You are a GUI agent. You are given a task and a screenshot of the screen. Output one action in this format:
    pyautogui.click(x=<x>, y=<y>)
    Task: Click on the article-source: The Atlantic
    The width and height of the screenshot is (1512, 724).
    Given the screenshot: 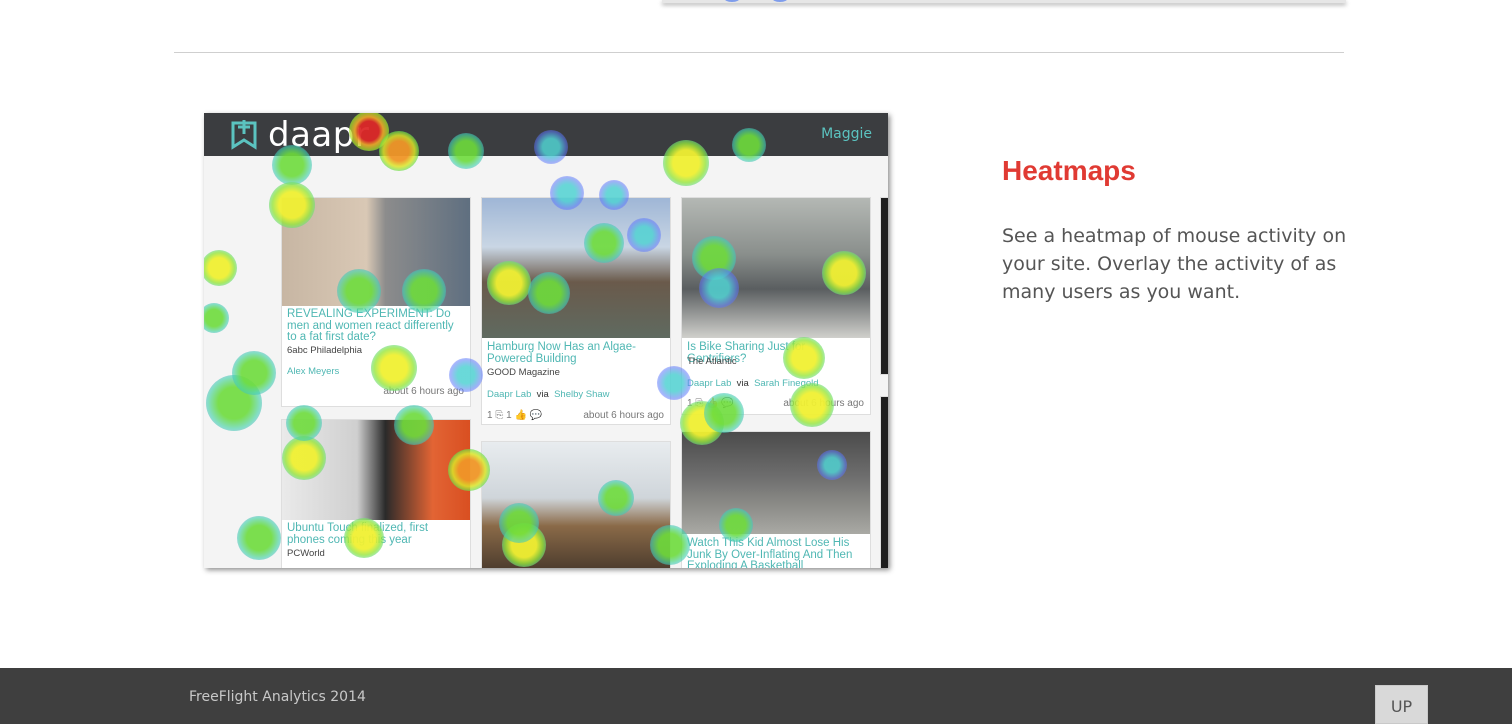 What is the action you would take?
    pyautogui.click(x=712, y=361)
    